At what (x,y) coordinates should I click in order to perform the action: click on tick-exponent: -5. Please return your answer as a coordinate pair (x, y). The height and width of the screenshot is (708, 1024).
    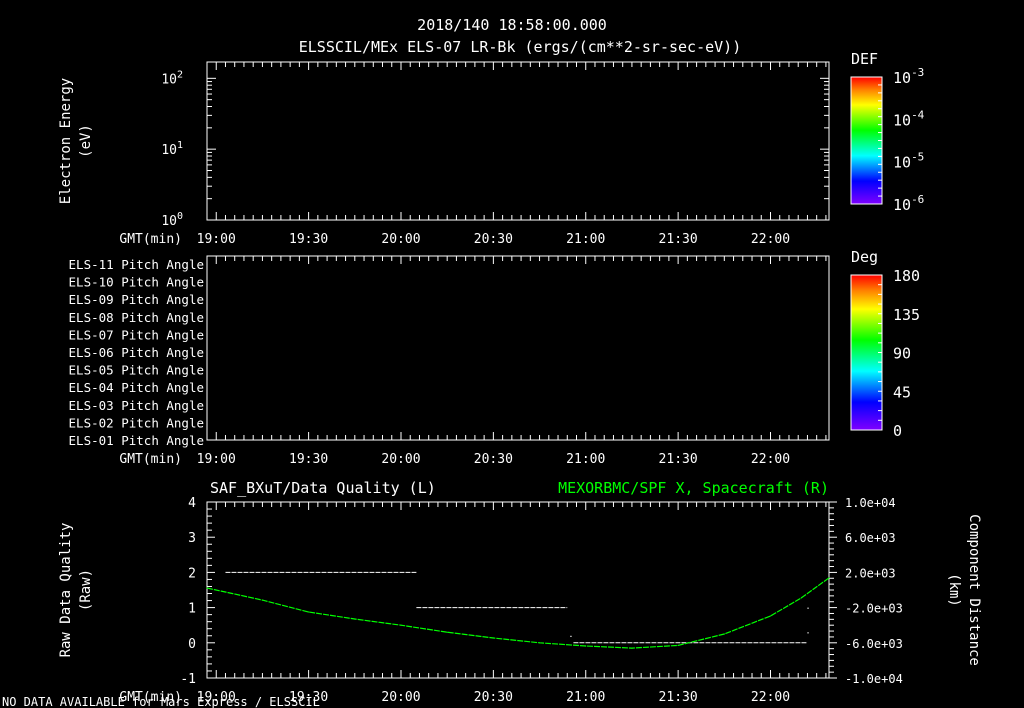
    Looking at the image, I should click on (917, 157).